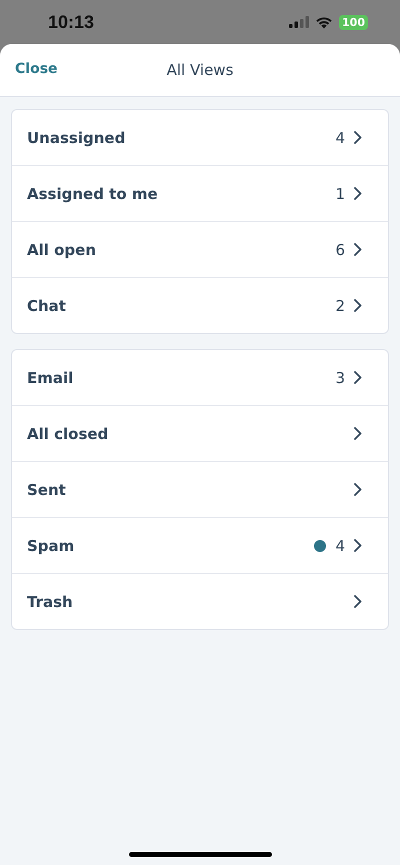 The image size is (400, 865). What do you see at coordinates (200, 70) in the screenshot?
I see `sheet-title: All Views` at bounding box center [200, 70].